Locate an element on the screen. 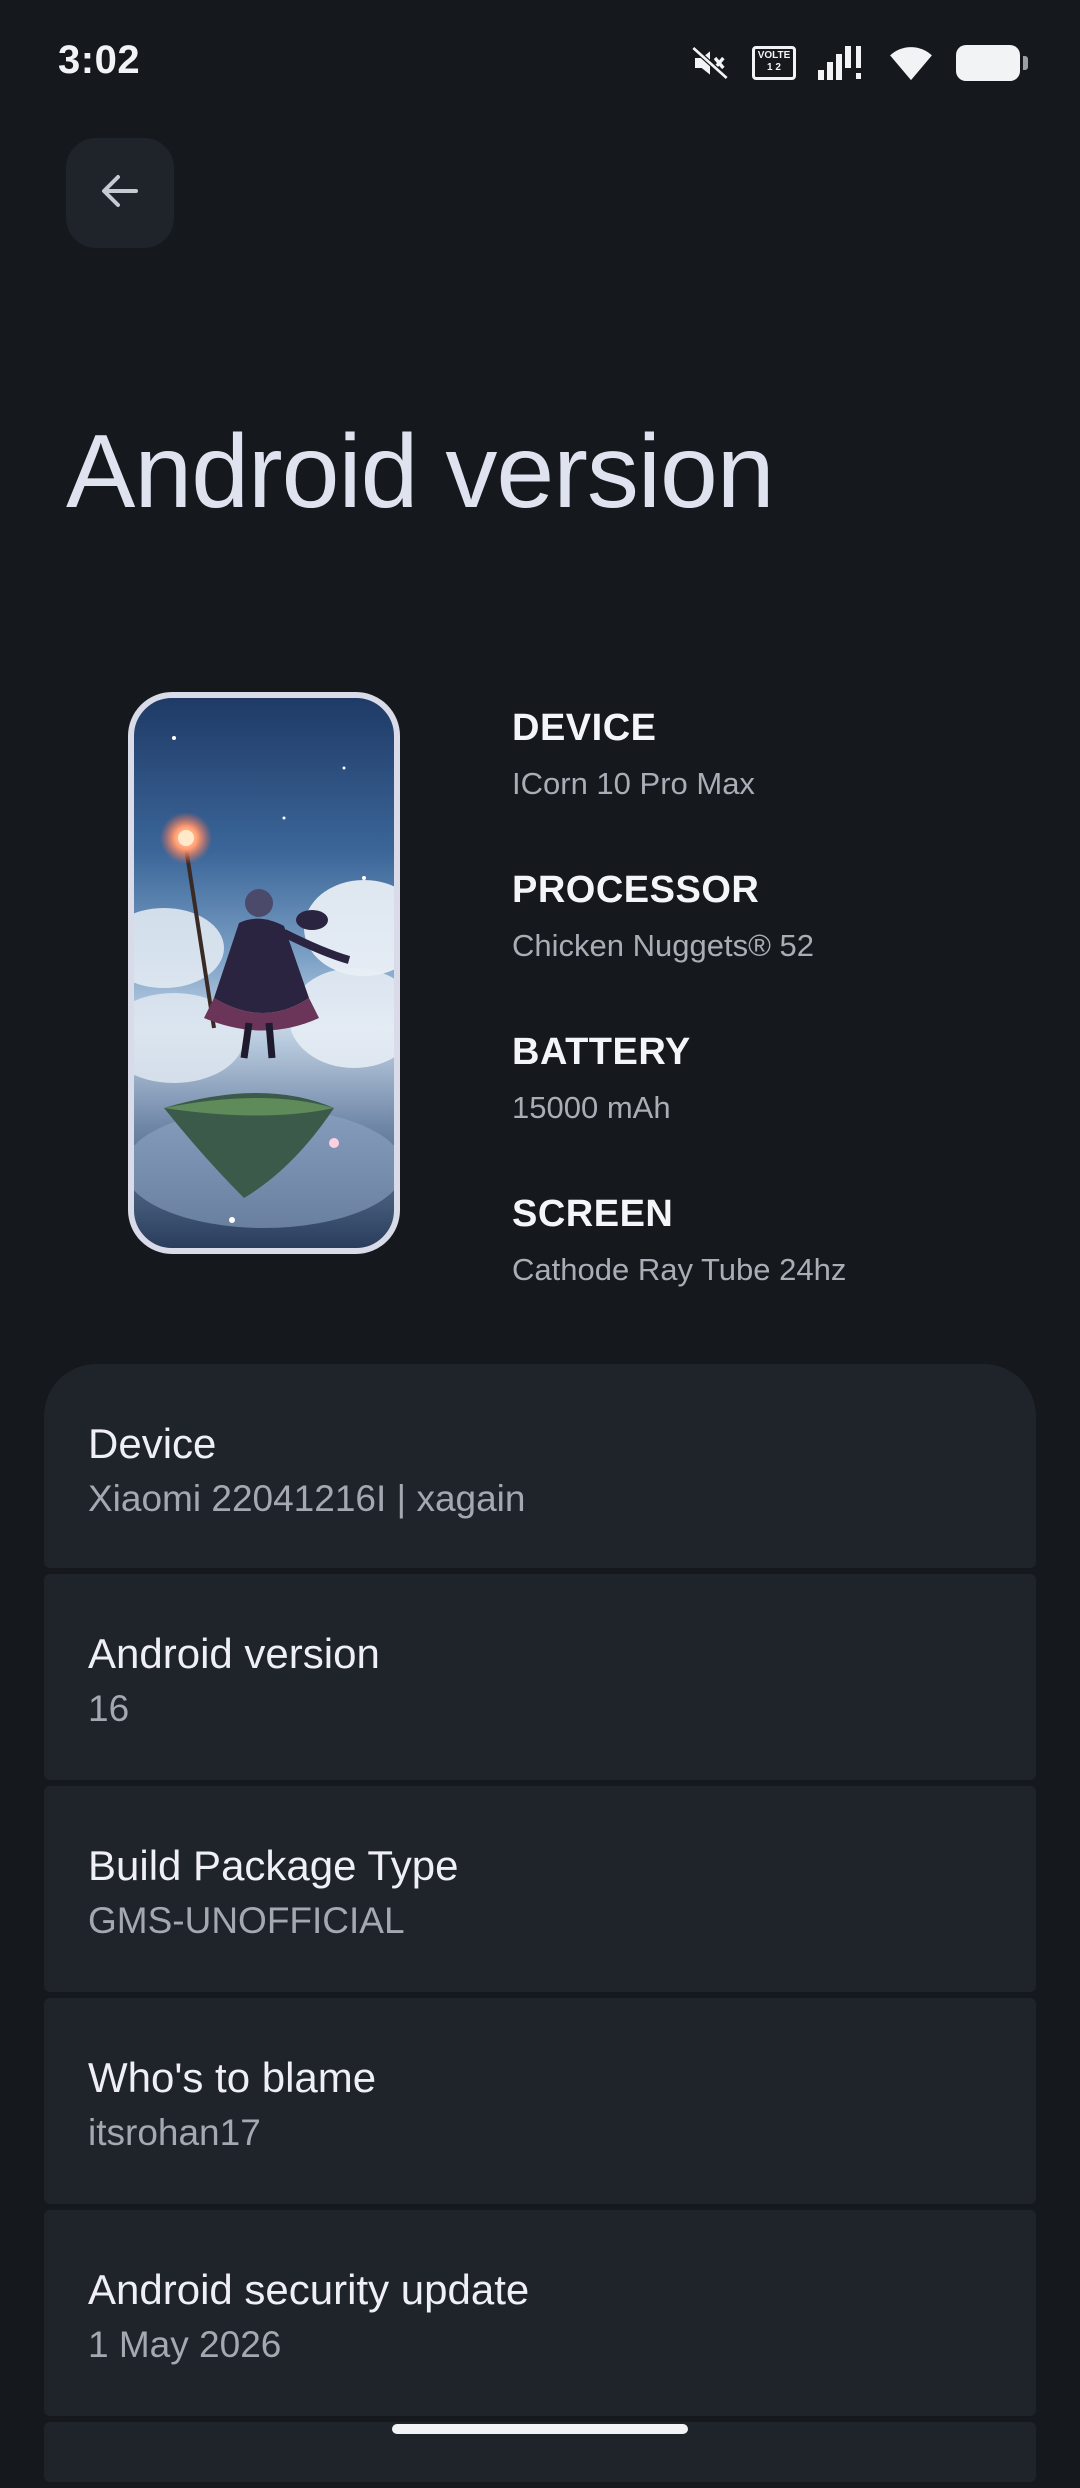 The height and width of the screenshot is (2488, 1080). spec-label: DEVICE is located at coordinates (584, 728).